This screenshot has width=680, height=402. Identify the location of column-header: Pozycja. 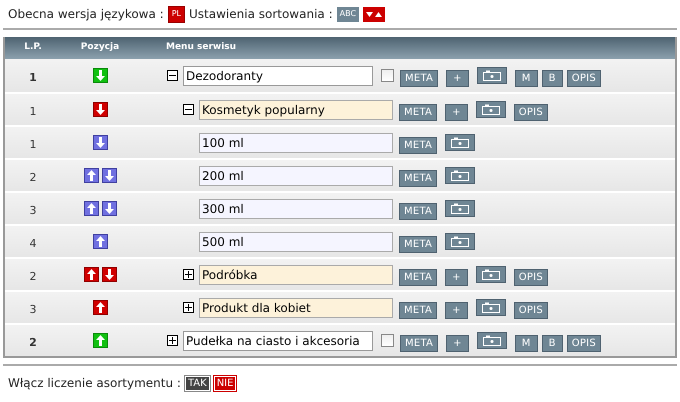
(100, 47).